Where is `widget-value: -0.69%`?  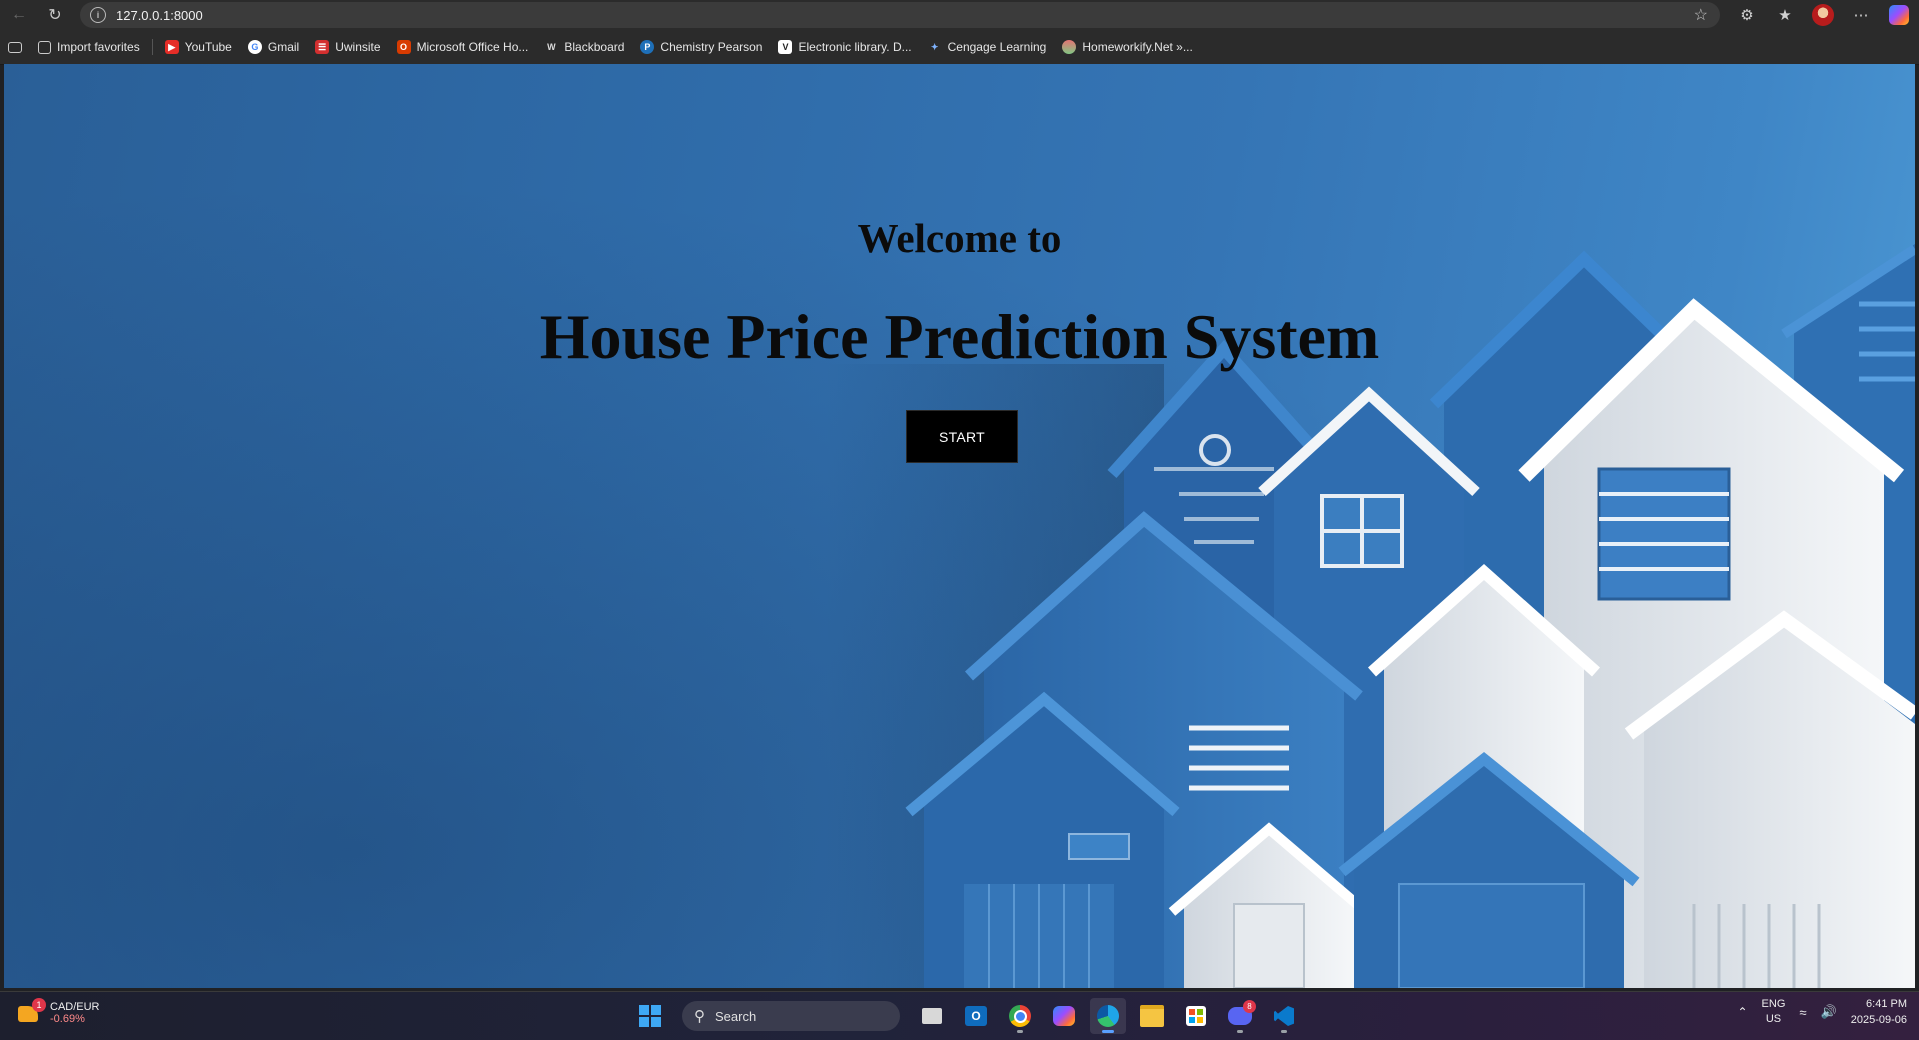
widget-value: -0.69% is located at coordinates (67, 1019).